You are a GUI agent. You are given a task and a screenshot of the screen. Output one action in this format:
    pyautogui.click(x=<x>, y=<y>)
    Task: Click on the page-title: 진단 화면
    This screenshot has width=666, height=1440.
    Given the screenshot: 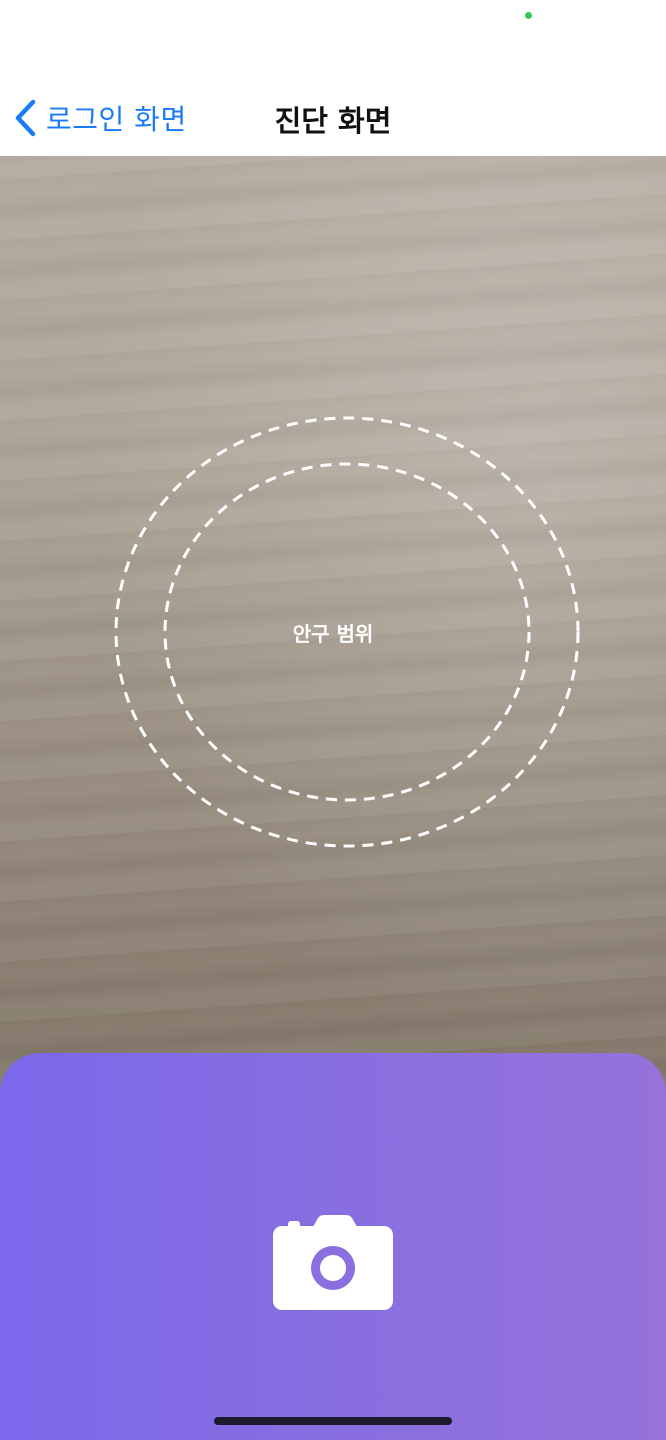 What is the action you would take?
    pyautogui.click(x=333, y=121)
    